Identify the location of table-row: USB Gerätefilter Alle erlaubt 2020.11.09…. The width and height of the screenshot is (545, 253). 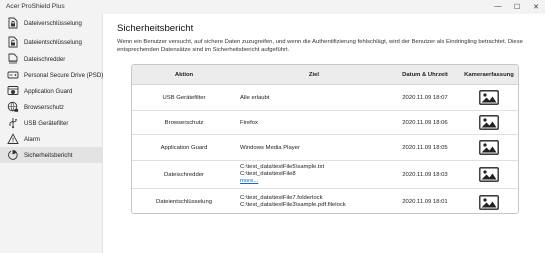
(325, 98).